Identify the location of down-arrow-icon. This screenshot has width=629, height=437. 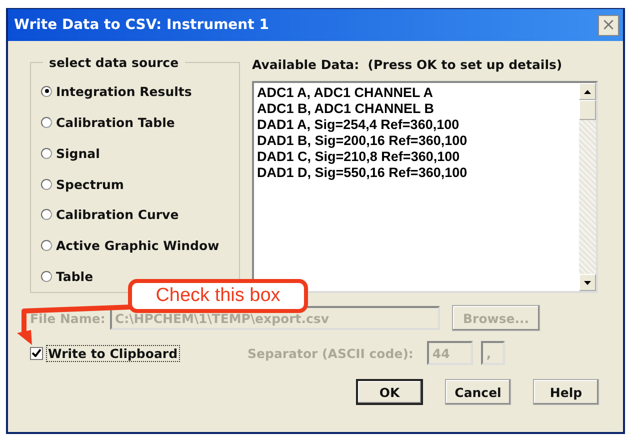
(587, 282).